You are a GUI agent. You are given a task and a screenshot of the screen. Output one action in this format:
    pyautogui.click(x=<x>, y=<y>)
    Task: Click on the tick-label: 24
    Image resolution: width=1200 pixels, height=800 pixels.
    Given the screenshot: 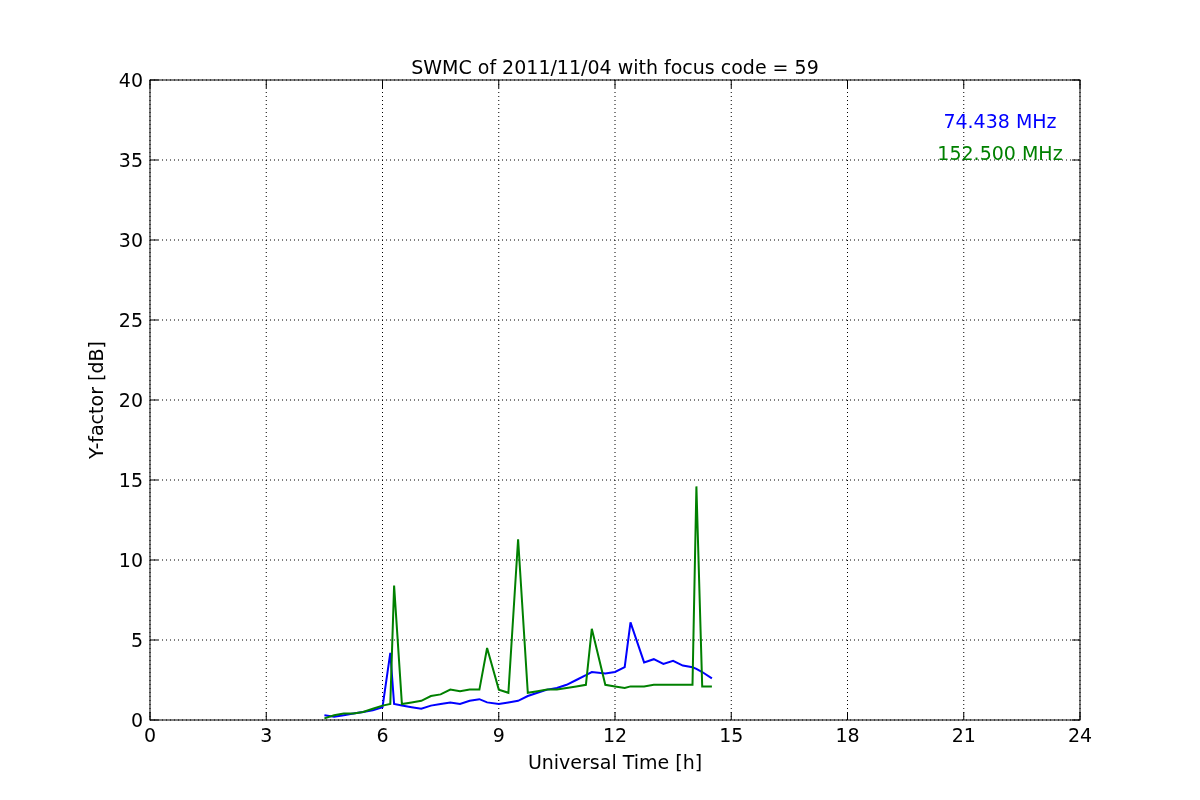 What is the action you would take?
    pyautogui.click(x=1080, y=735)
    